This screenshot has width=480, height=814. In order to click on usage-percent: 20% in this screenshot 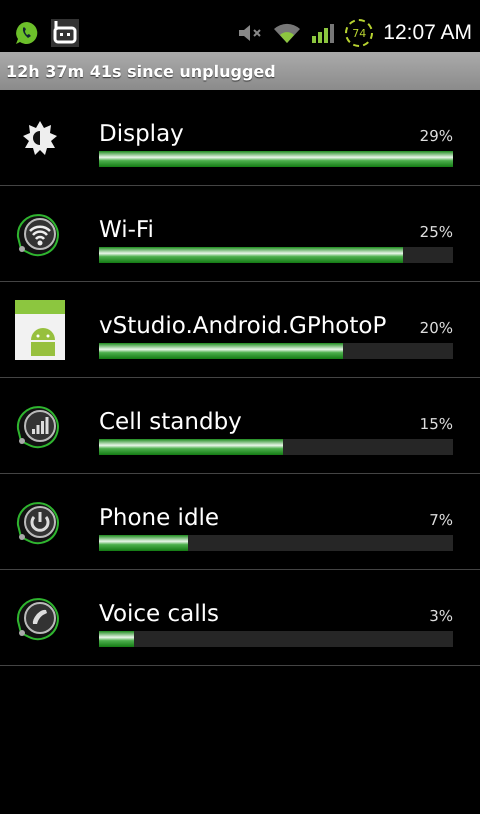, I will do `click(436, 328)`.